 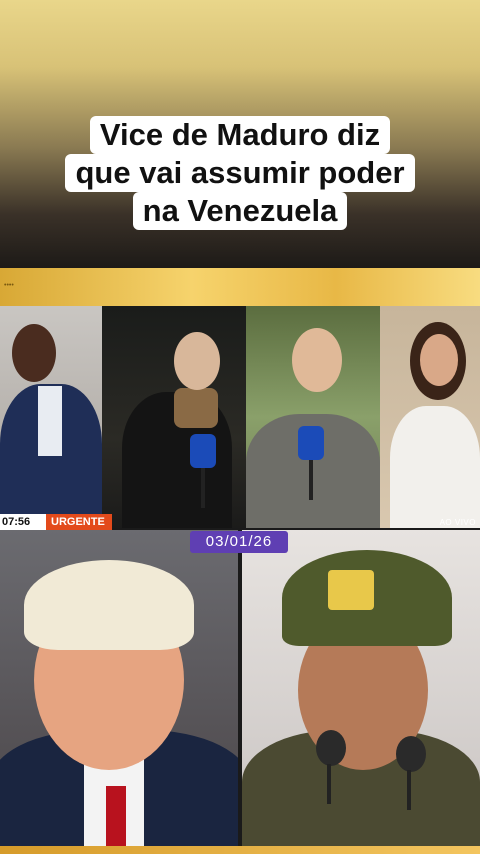 I want to click on panel-reporter-outdoor, so click(x=313, y=417).